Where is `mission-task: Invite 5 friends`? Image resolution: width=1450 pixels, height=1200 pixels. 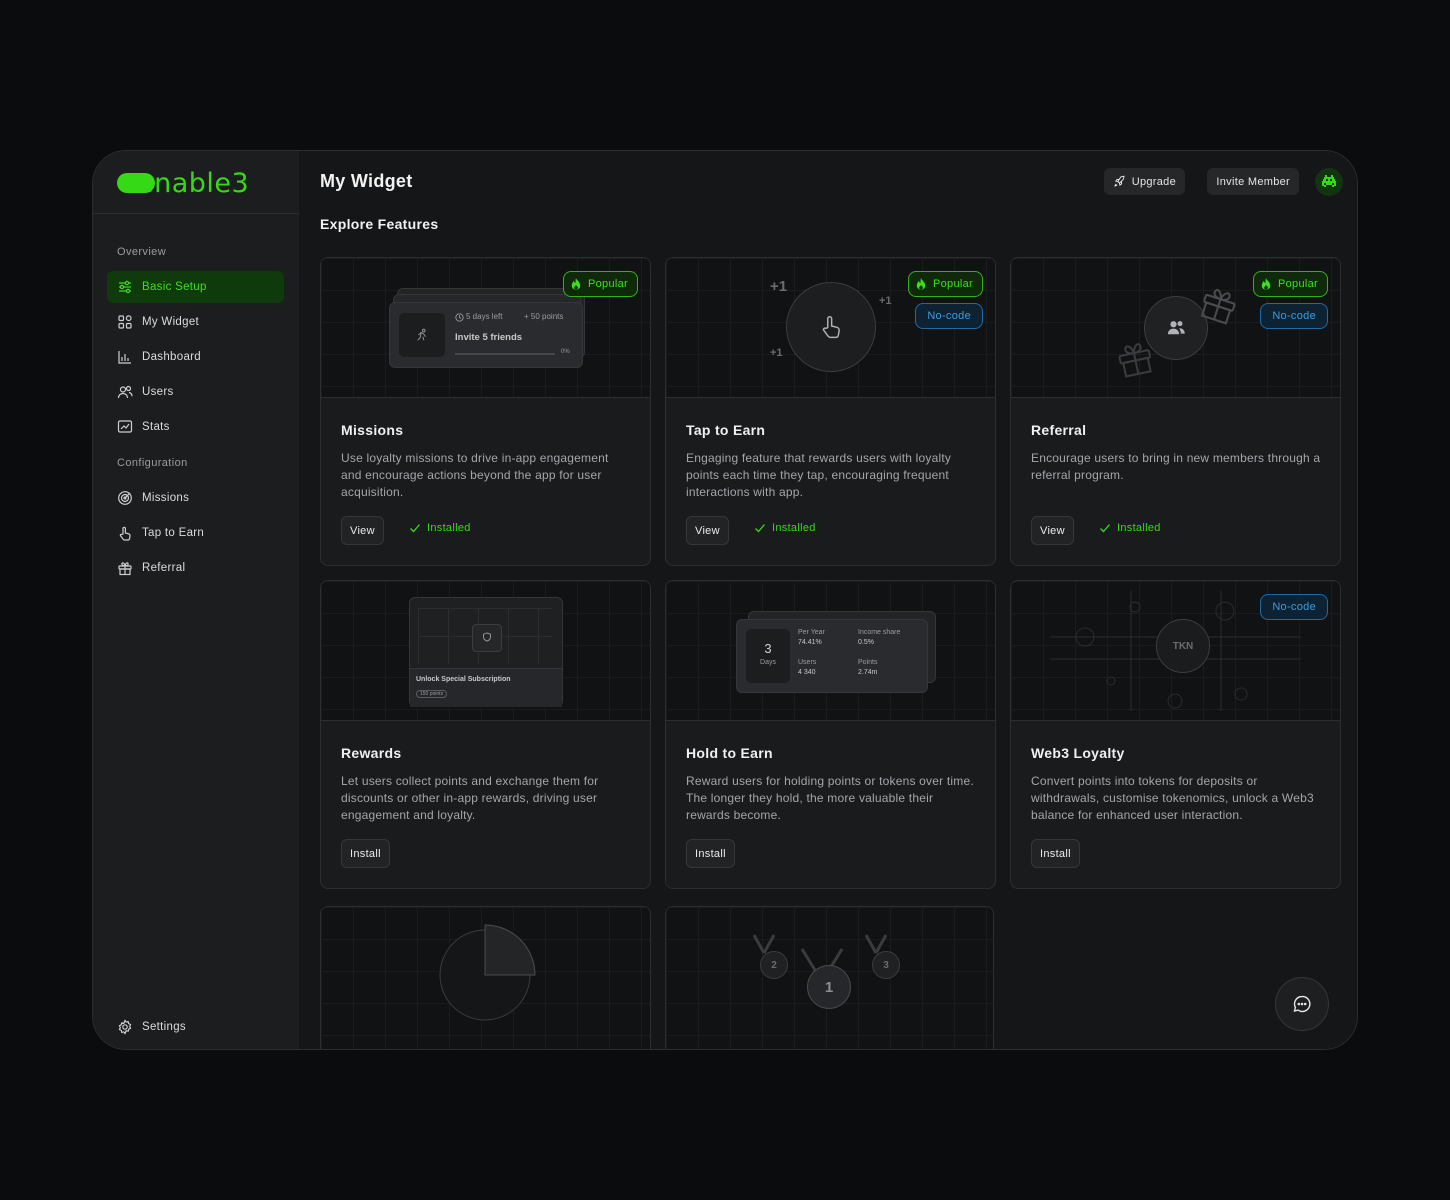
mission-task: Invite 5 friends is located at coordinates (489, 337).